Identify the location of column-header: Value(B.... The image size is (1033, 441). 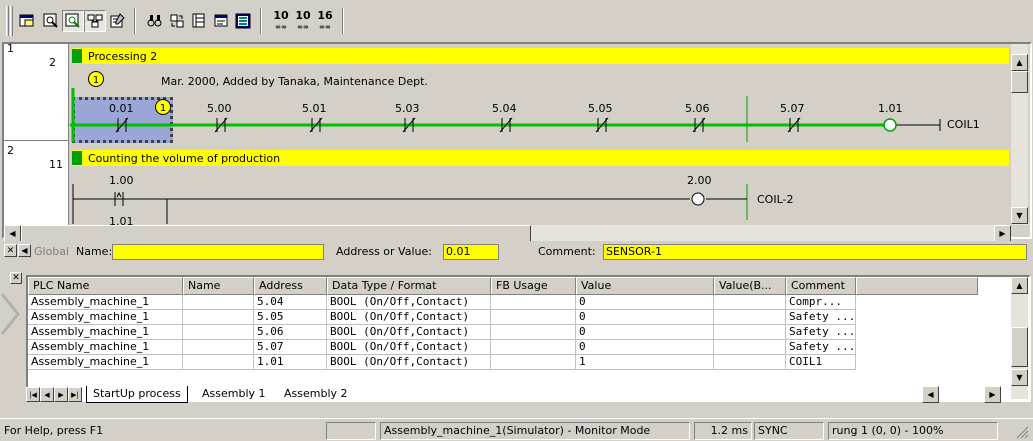
(750, 286).